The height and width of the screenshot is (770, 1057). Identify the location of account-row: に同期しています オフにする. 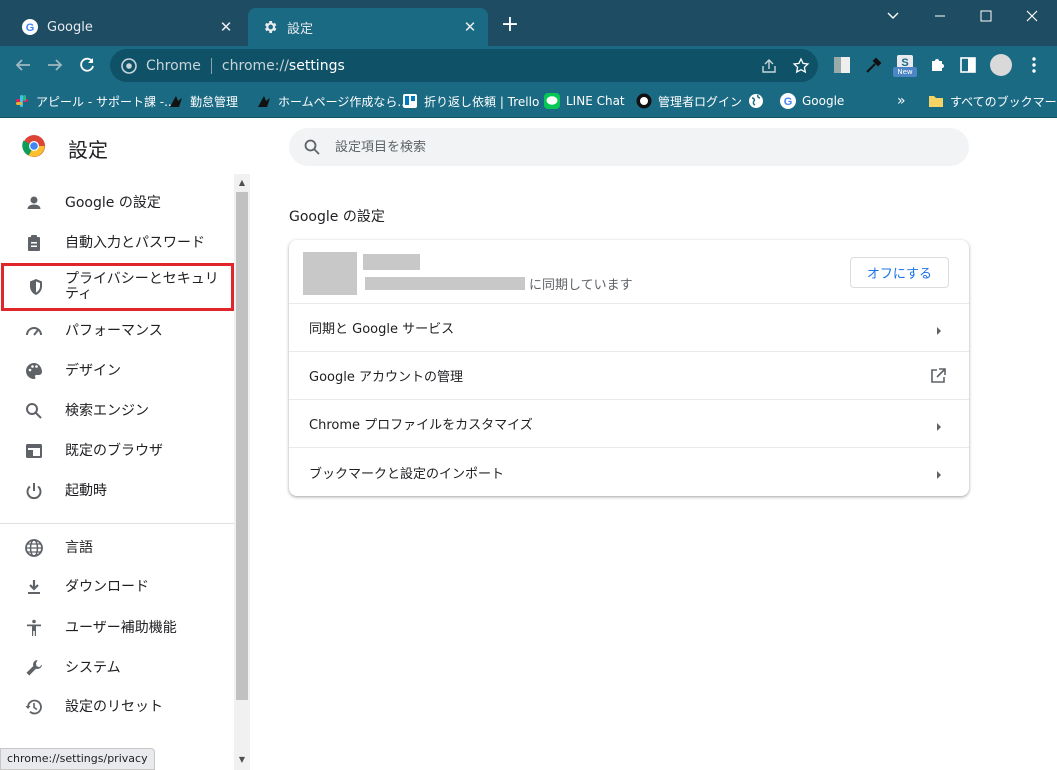
(629, 272).